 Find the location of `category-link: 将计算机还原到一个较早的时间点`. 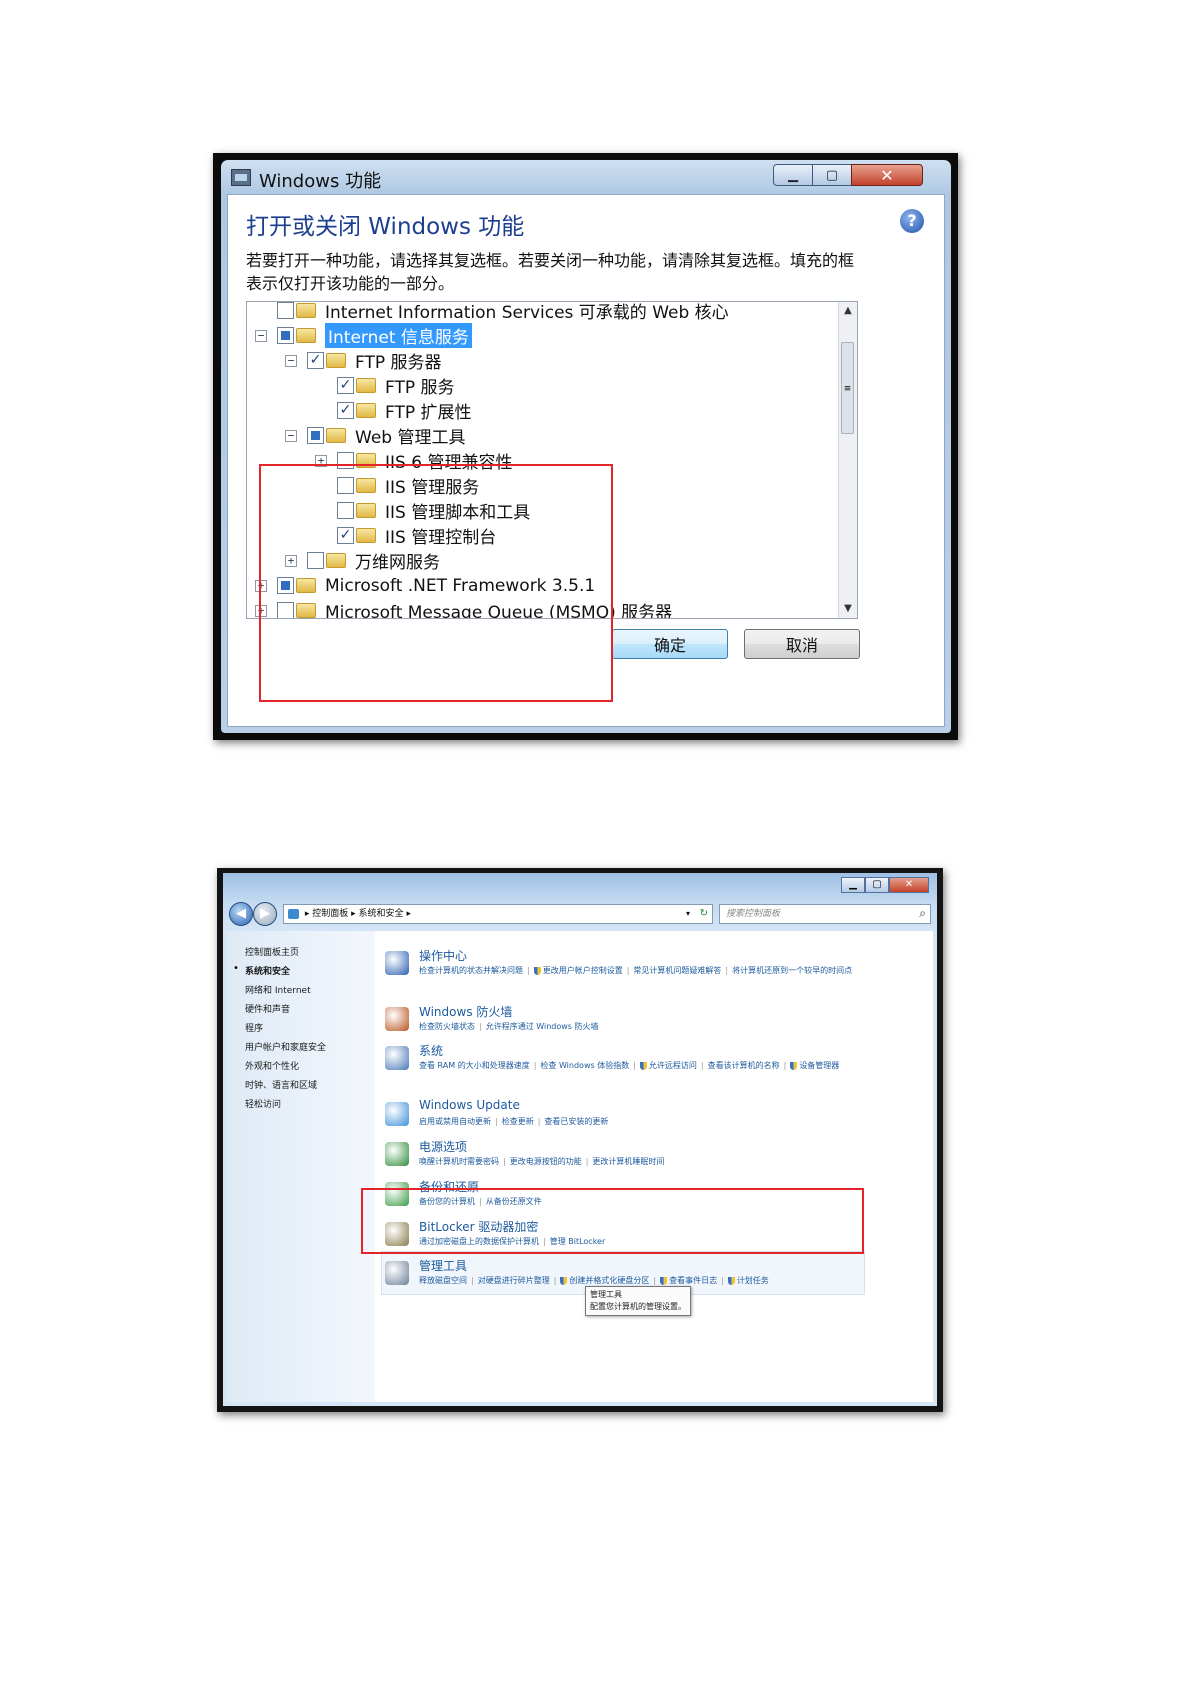

category-link: 将计算机还原到一个较早的时间点 is located at coordinates (792, 970).